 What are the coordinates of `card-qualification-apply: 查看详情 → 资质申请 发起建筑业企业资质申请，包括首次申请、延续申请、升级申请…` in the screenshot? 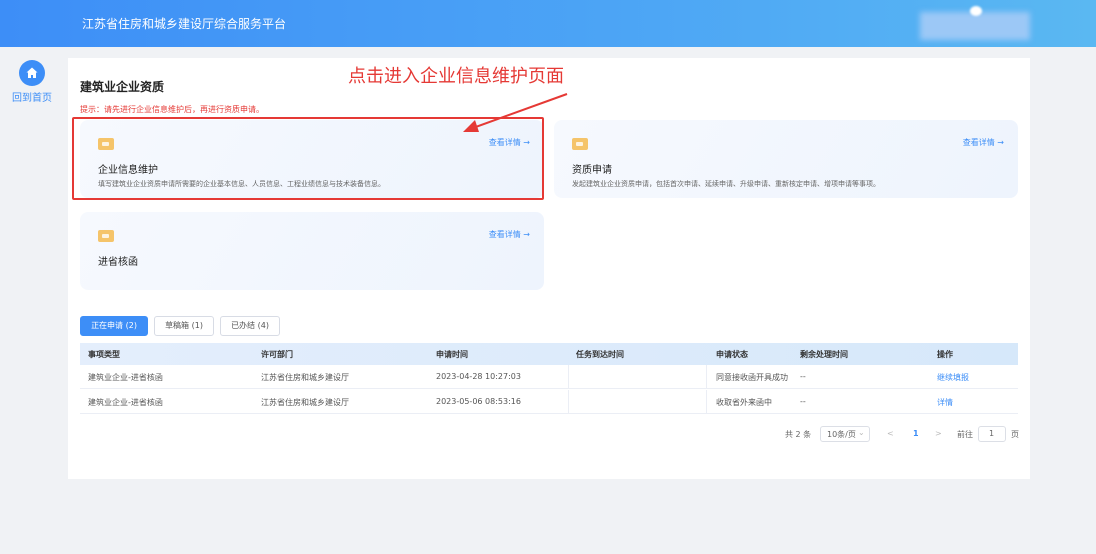 It's located at (786, 159).